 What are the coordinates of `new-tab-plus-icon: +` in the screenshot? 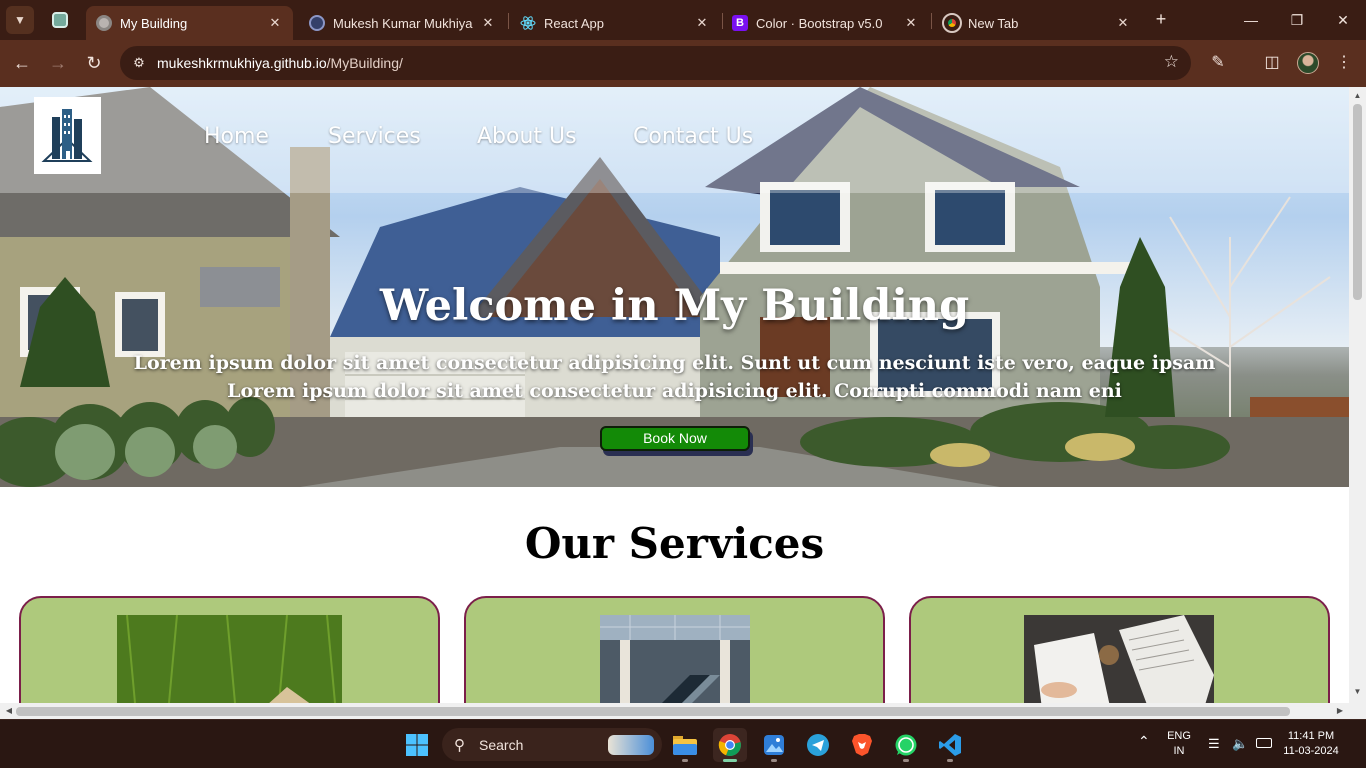 It's located at (1161, 20).